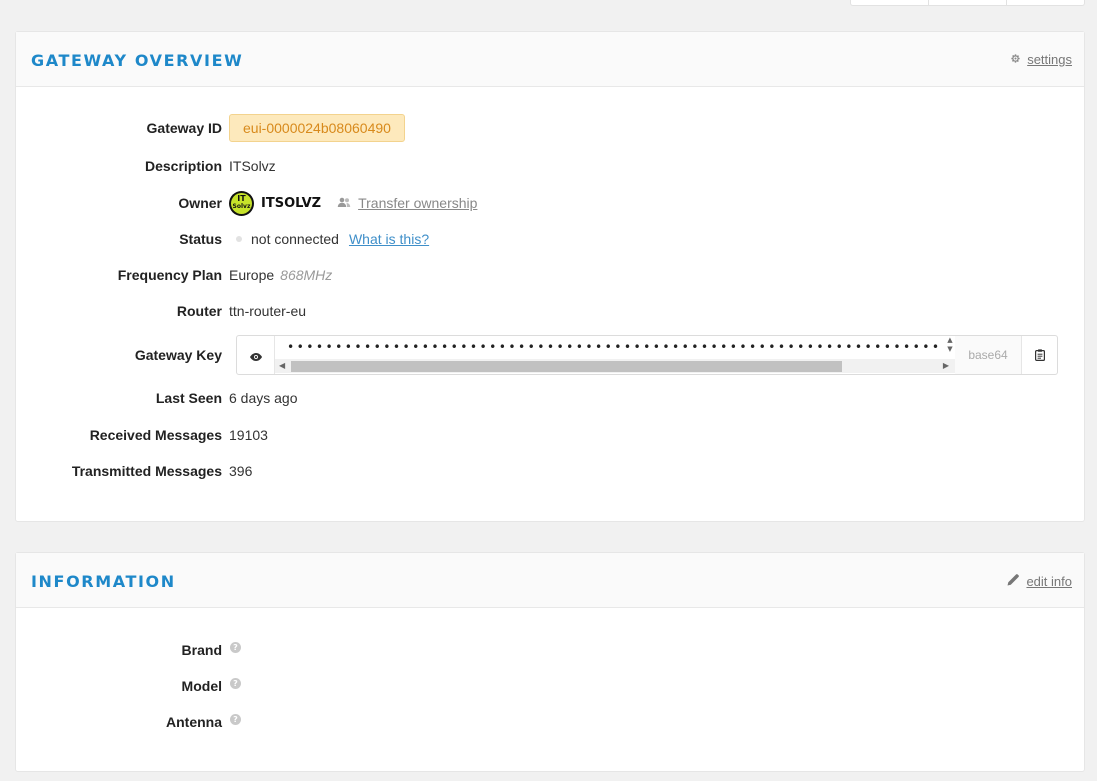 This screenshot has width=1097, height=781. Describe the element at coordinates (550, 686) in the screenshot. I see `model-row: Model ?` at that location.